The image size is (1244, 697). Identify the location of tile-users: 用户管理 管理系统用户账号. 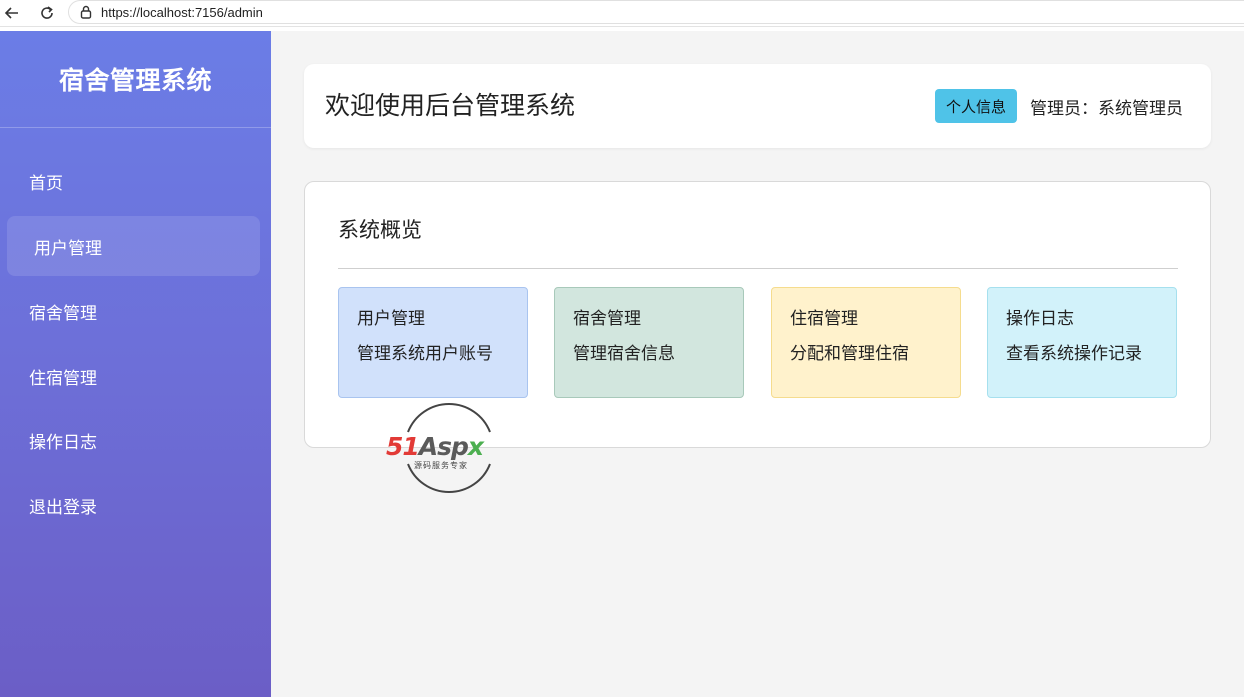
(433, 342).